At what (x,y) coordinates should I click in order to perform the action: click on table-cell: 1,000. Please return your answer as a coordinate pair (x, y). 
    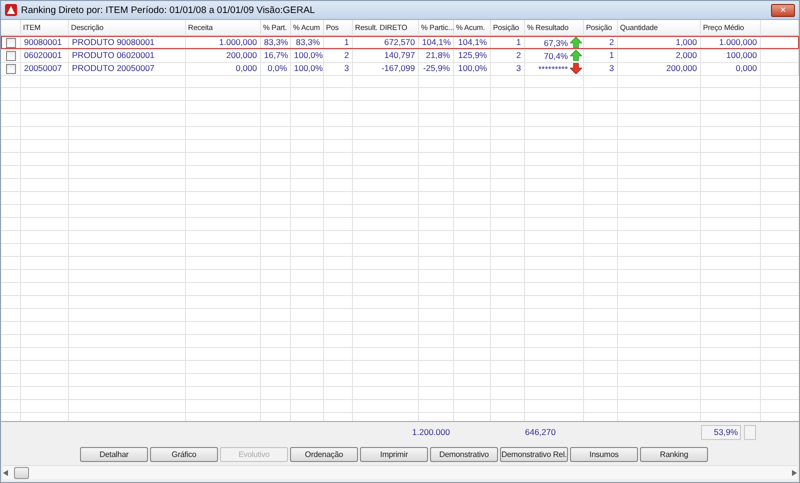
    Looking at the image, I should click on (659, 43).